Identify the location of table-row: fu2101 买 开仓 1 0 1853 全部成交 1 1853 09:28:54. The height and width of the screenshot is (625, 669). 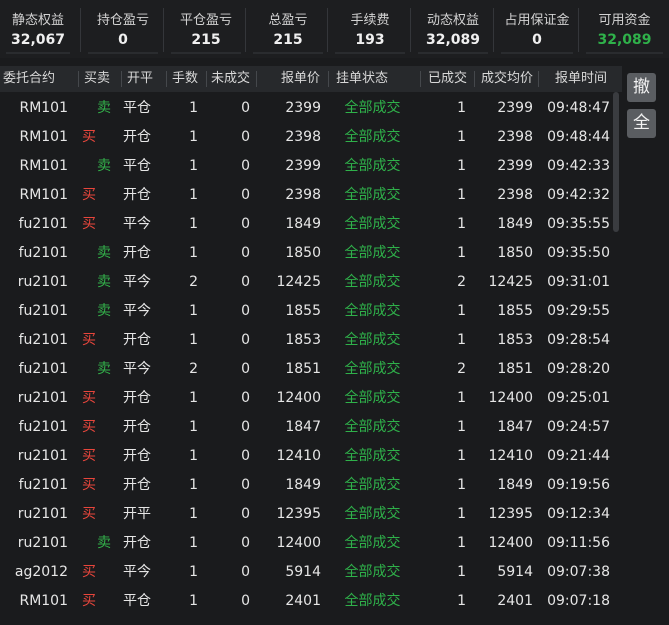
(311, 340).